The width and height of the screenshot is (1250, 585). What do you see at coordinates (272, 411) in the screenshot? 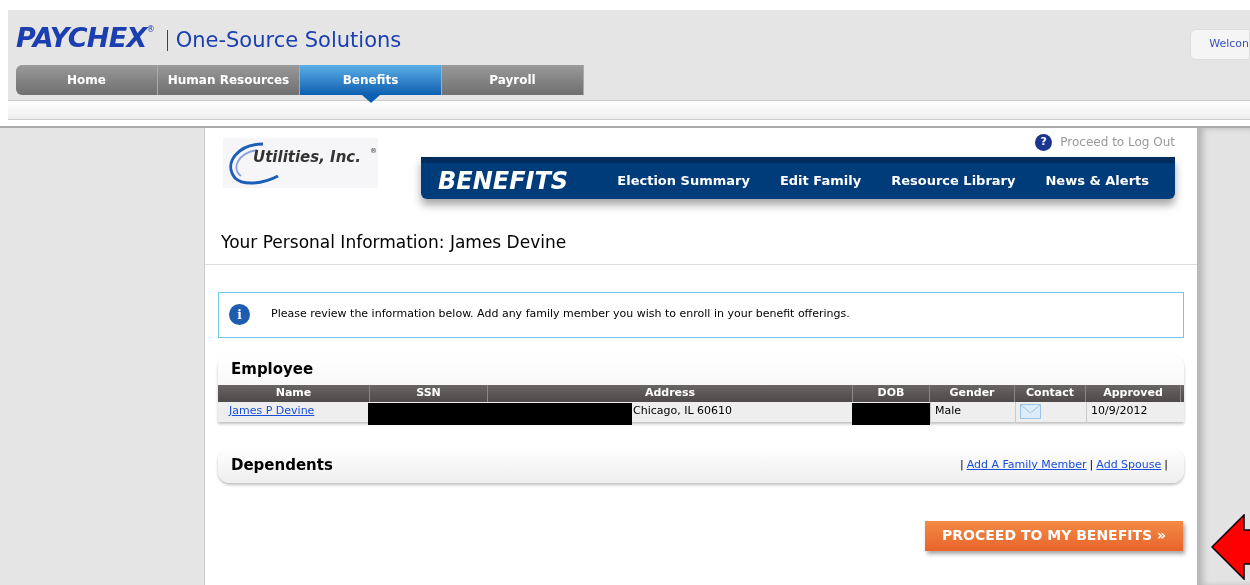
I see `employee-name-link: James P Devine` at bounding box center [272, 411].